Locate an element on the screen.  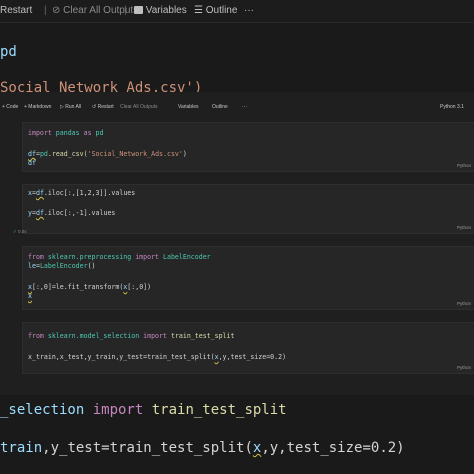
add-markdown-cell-button: + Markdown is located at coordinates (37, 107).